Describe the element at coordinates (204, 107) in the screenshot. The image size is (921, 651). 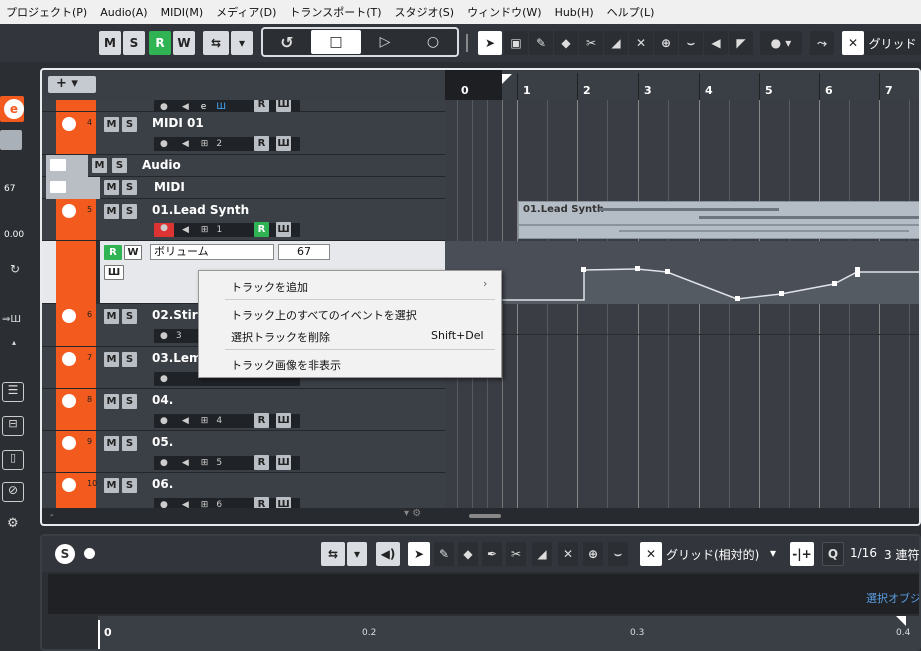
I see `edit-icon: e` at that location.